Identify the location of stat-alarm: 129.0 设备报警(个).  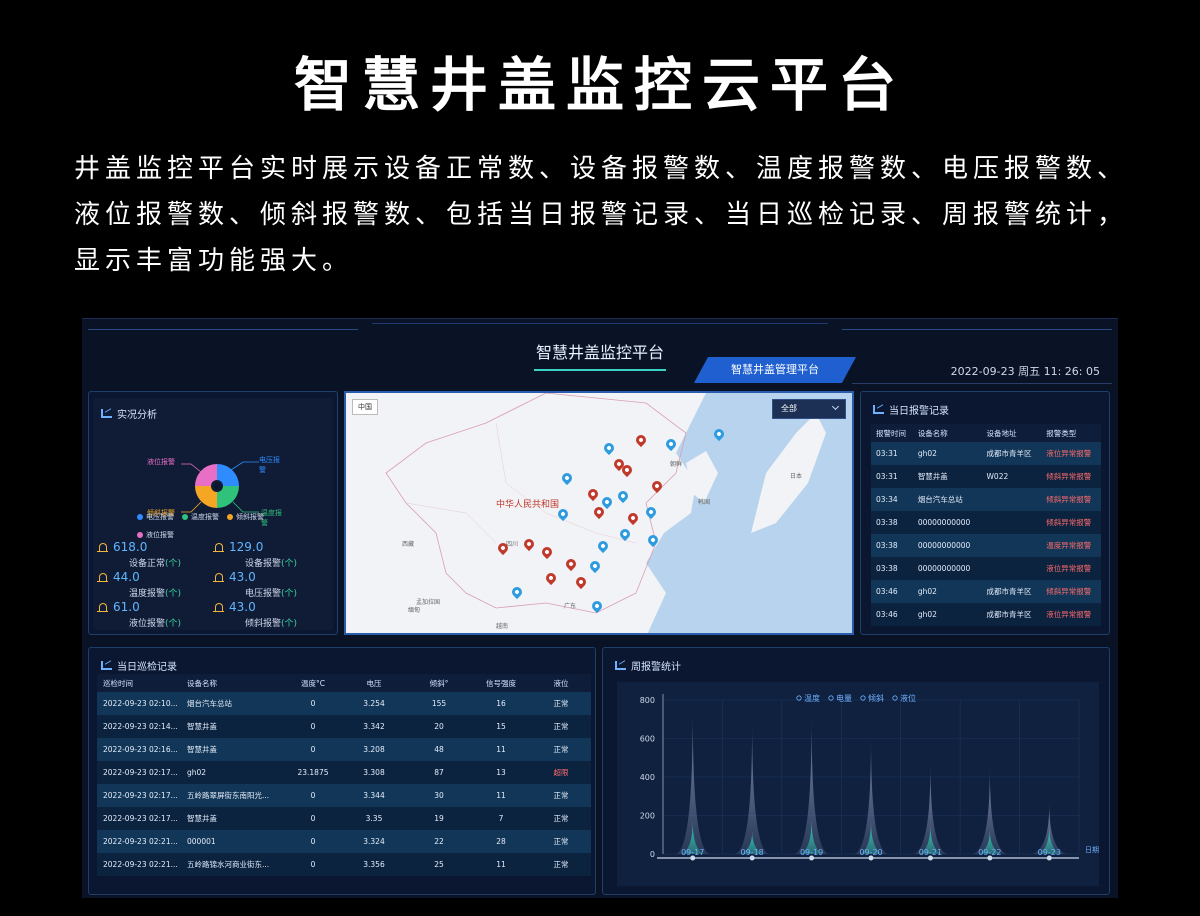
(269, 554).